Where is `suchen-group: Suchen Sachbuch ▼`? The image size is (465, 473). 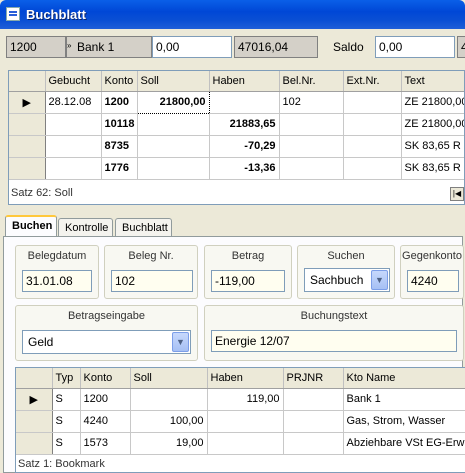 suchen-group: Suchen Sachbuch ▼ is located at coordinates (346, 272).